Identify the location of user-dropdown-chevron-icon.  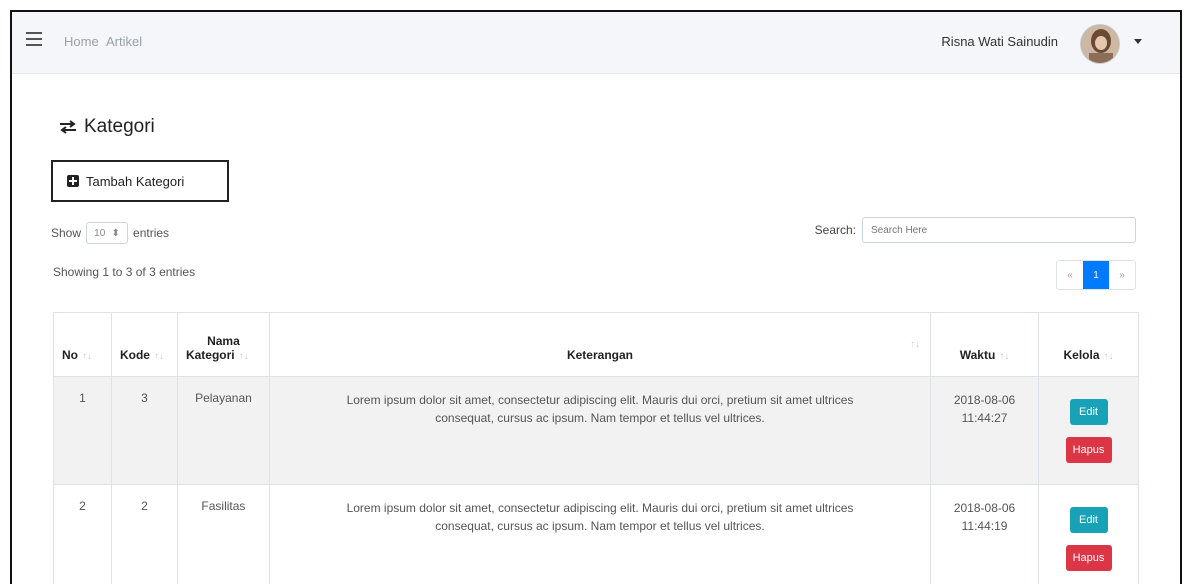
(1138, 41).